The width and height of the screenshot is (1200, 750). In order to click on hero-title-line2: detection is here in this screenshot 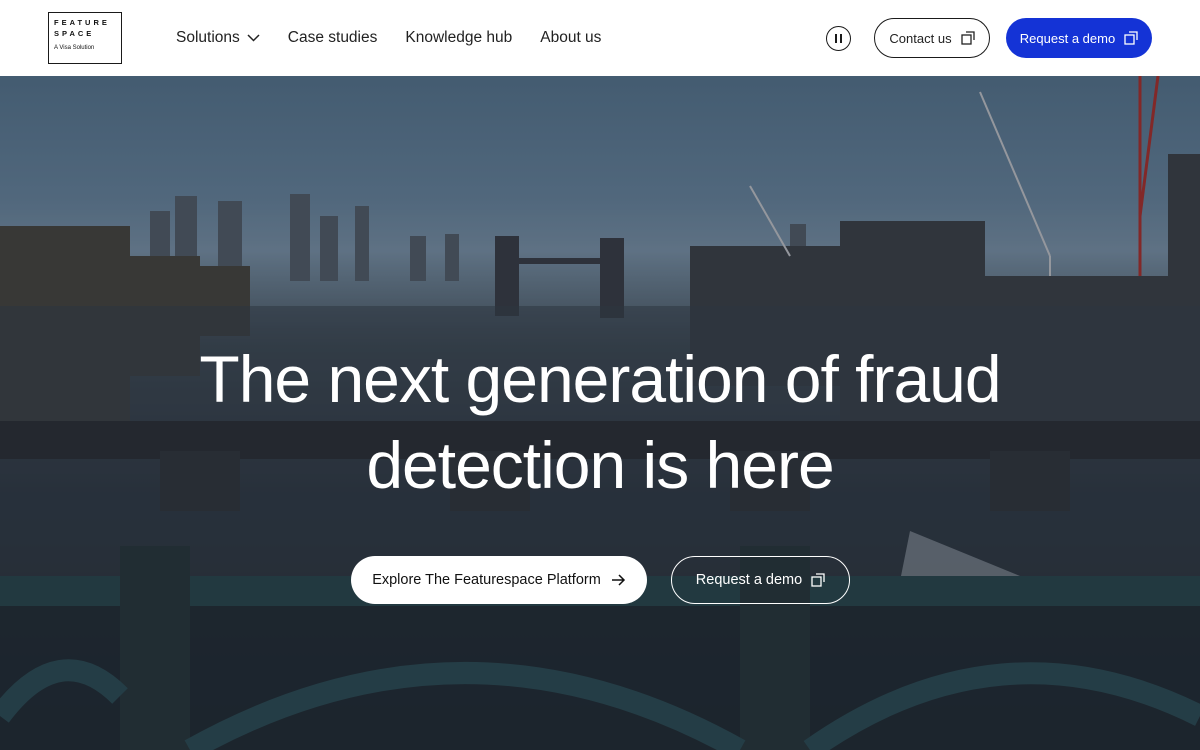, I will do `click(600, 465)`.